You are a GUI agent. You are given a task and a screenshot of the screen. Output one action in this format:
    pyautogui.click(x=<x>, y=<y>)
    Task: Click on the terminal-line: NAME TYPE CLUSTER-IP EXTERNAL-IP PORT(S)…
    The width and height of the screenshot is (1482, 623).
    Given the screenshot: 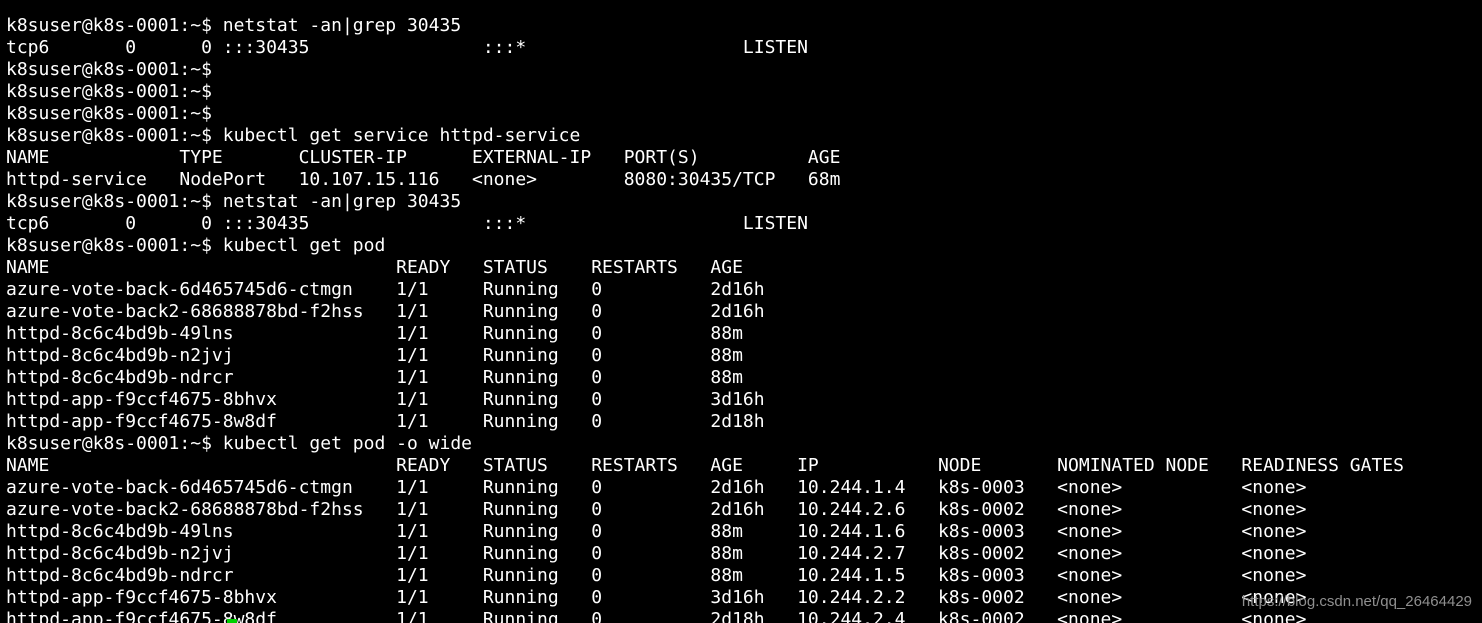 What is the action you would take?
    pyautogui.click(x=423, y=157)
    